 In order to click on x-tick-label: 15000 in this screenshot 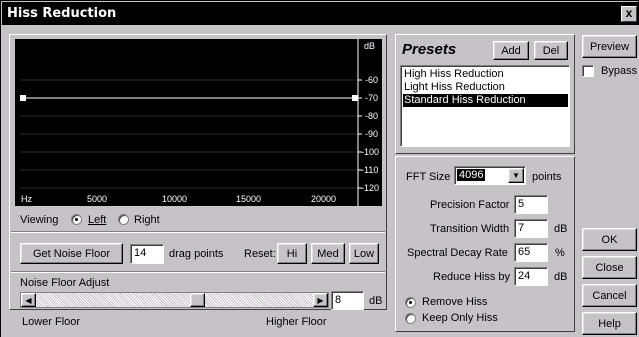, I will do `click(249, 199)`.